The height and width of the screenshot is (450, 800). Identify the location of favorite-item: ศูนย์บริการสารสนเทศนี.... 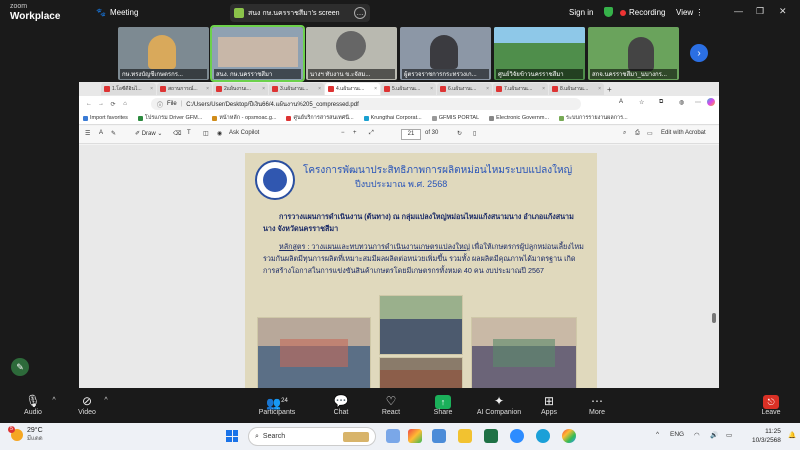
(320, 118).